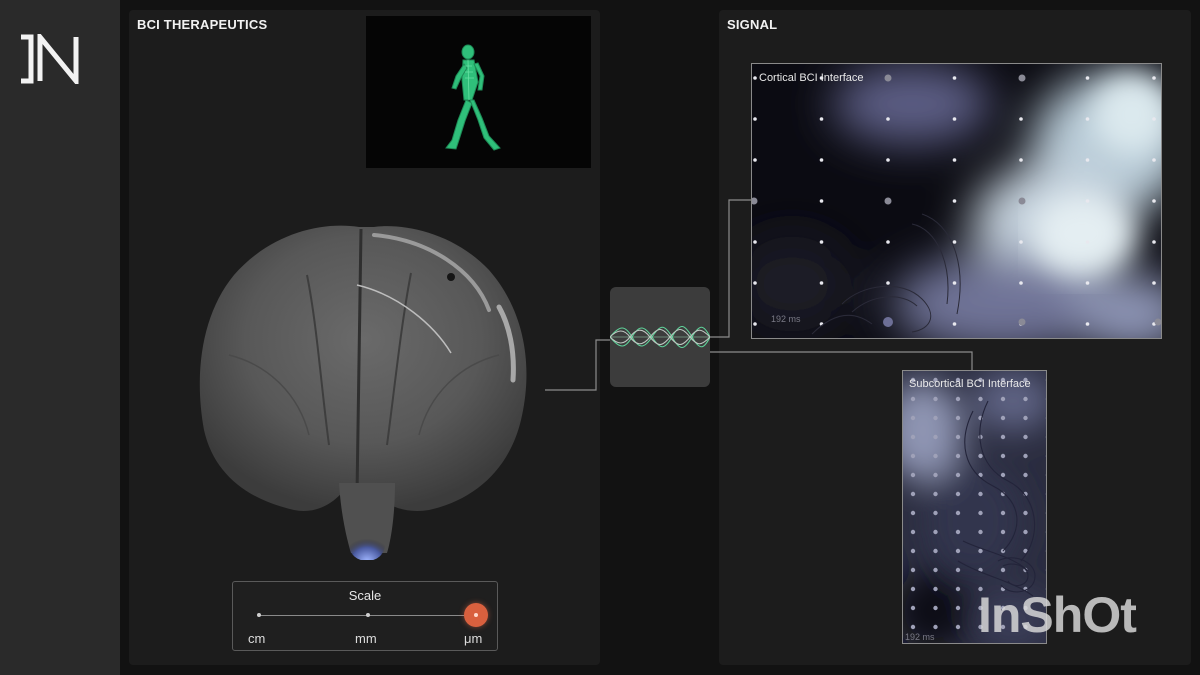 This screenshot has height=675, width=1200. I want to click on sidebar, so click(60, 337).